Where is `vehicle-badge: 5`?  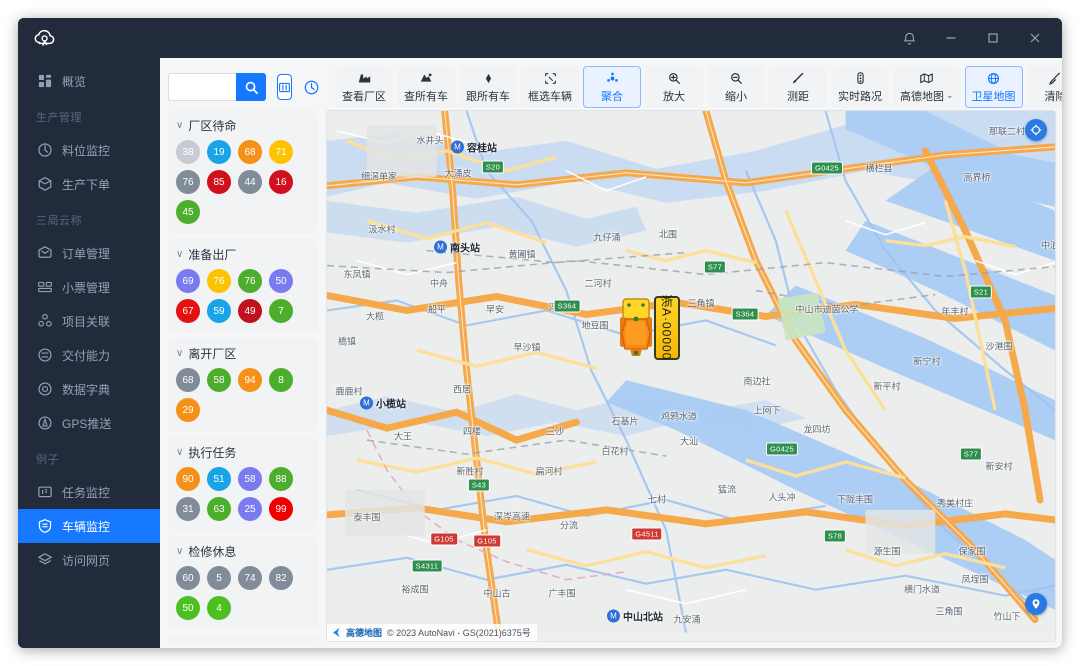 vehicle-badge: 5 is located at coordinates (219, 578).